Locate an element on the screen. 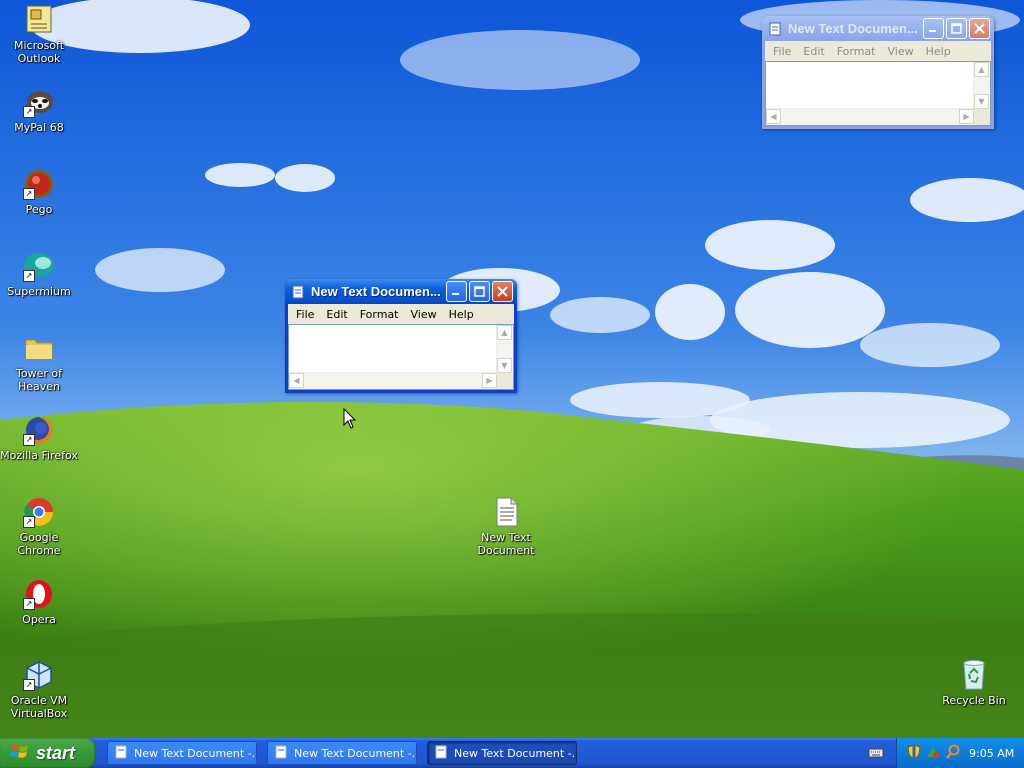 The height and width of the screenshot is (768, 1024). desktop-icon-outlook: Microsoft Outlook is located at coordinates (39, 34).